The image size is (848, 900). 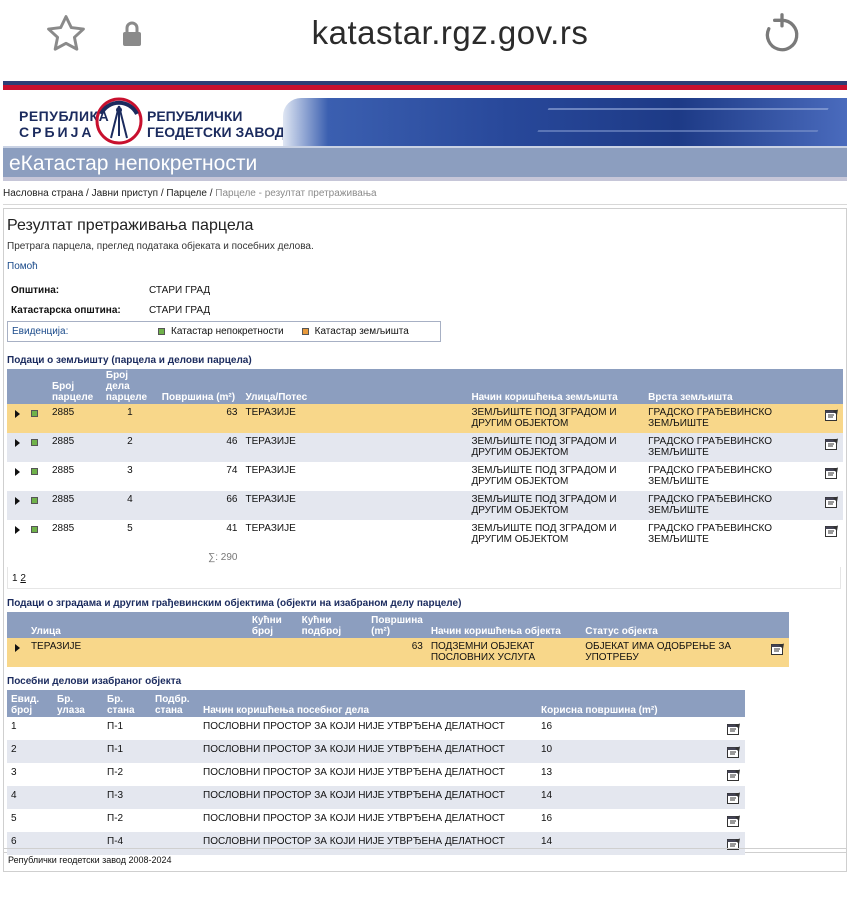 I want to click on parcel-part: 1, so click(x=129, y=418).